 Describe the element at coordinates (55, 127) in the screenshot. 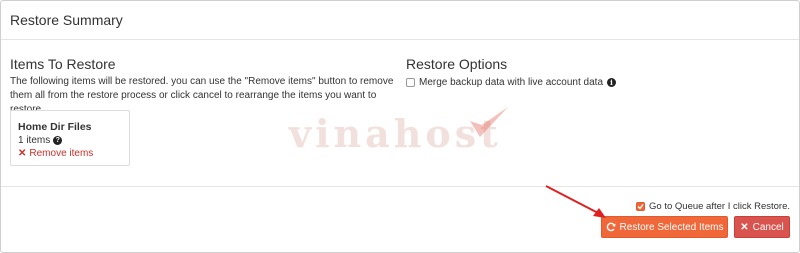

I see `item-name: Home Dir Files` at that location.